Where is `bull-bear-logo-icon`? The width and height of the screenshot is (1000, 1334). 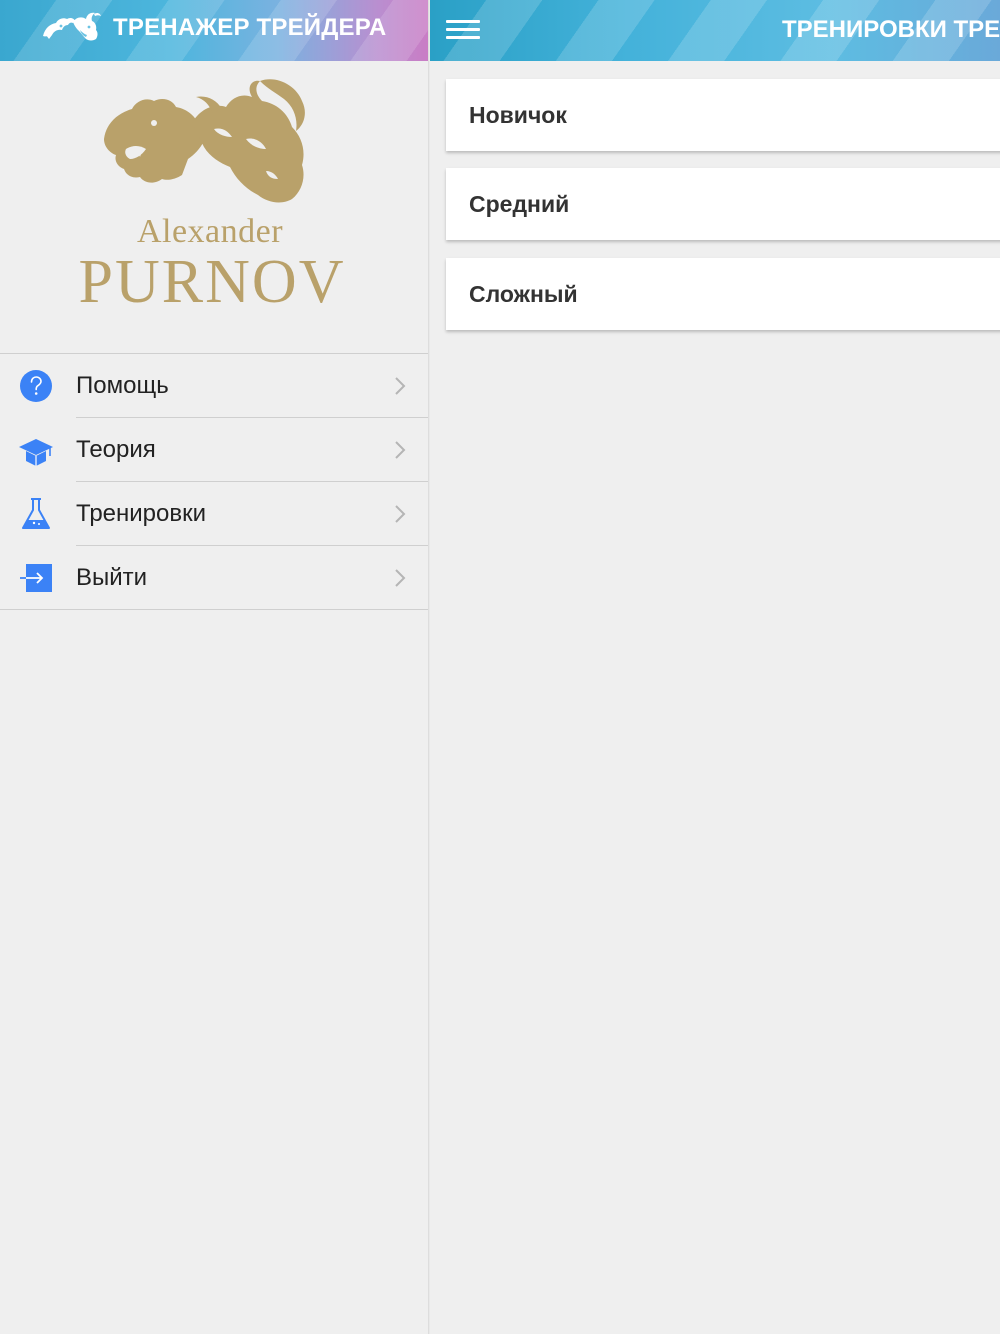
bull-bear-logo-icon is located at coordinates (72, 26).